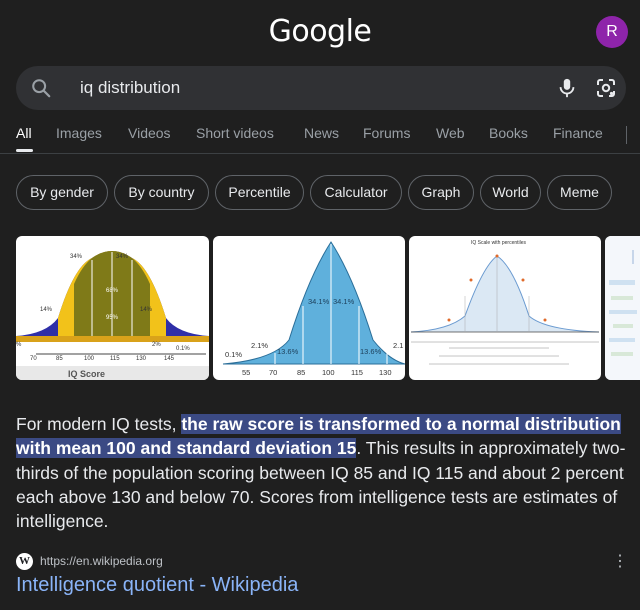  I want to click on tab-all: All, so click(24, 133).